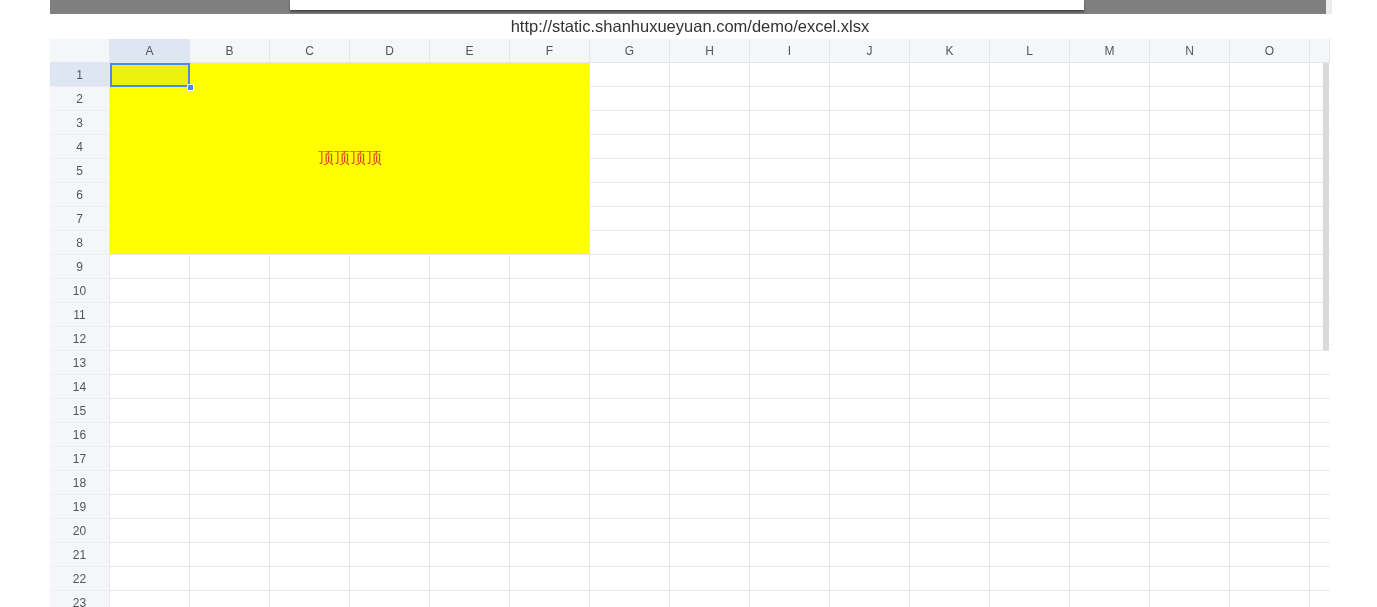 The width and height of the screenshot is (1377, 607). Describe the element at coordinates (80, 339) in the screenshot. I see `row-header: 12` at that location.